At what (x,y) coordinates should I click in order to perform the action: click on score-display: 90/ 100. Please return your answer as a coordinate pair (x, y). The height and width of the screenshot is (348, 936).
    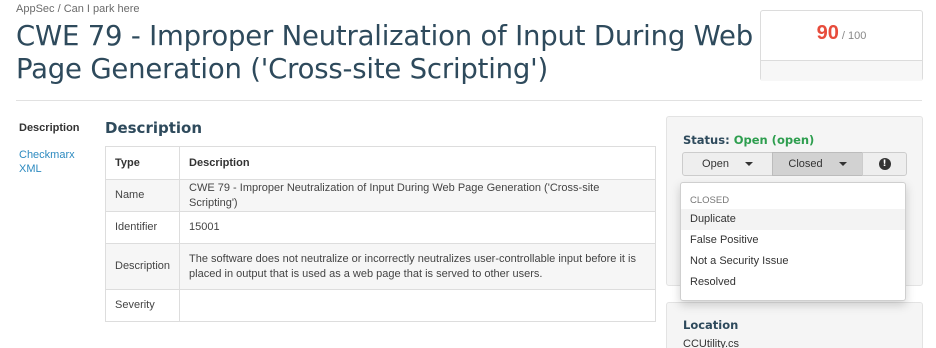
    Looking at the image, I should click on (841, 35).